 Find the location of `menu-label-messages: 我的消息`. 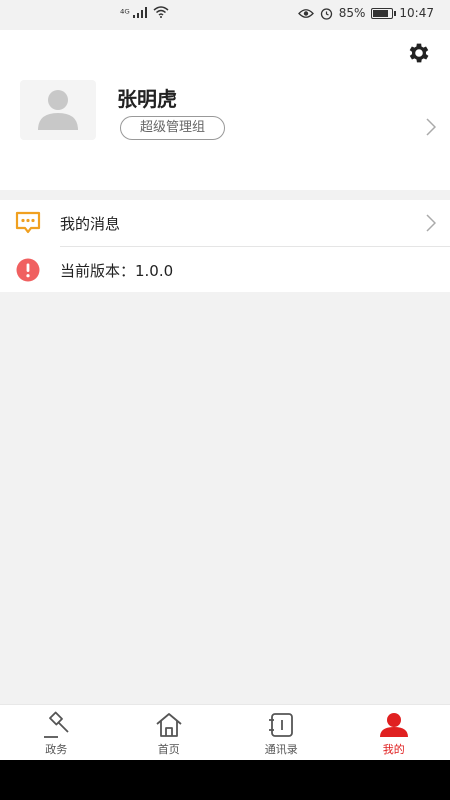

menu-label-messages: 我的消息 is located at coordinates (90, 224).